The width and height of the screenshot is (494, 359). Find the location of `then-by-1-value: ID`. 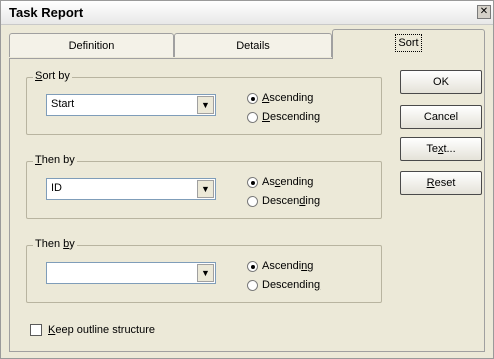

then-by-1-value: ID is located at coordinates (56, 188).